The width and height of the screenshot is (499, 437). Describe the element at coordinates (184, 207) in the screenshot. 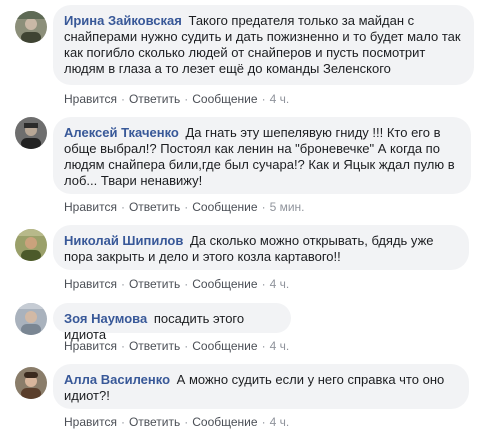

I see `comment-actions: Нравится · Ответить · Сообщение · 5 мин.` at that location.